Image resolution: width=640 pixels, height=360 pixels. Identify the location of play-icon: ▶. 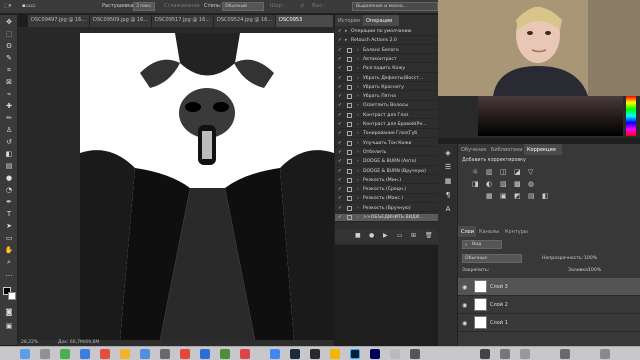
(385, 235).